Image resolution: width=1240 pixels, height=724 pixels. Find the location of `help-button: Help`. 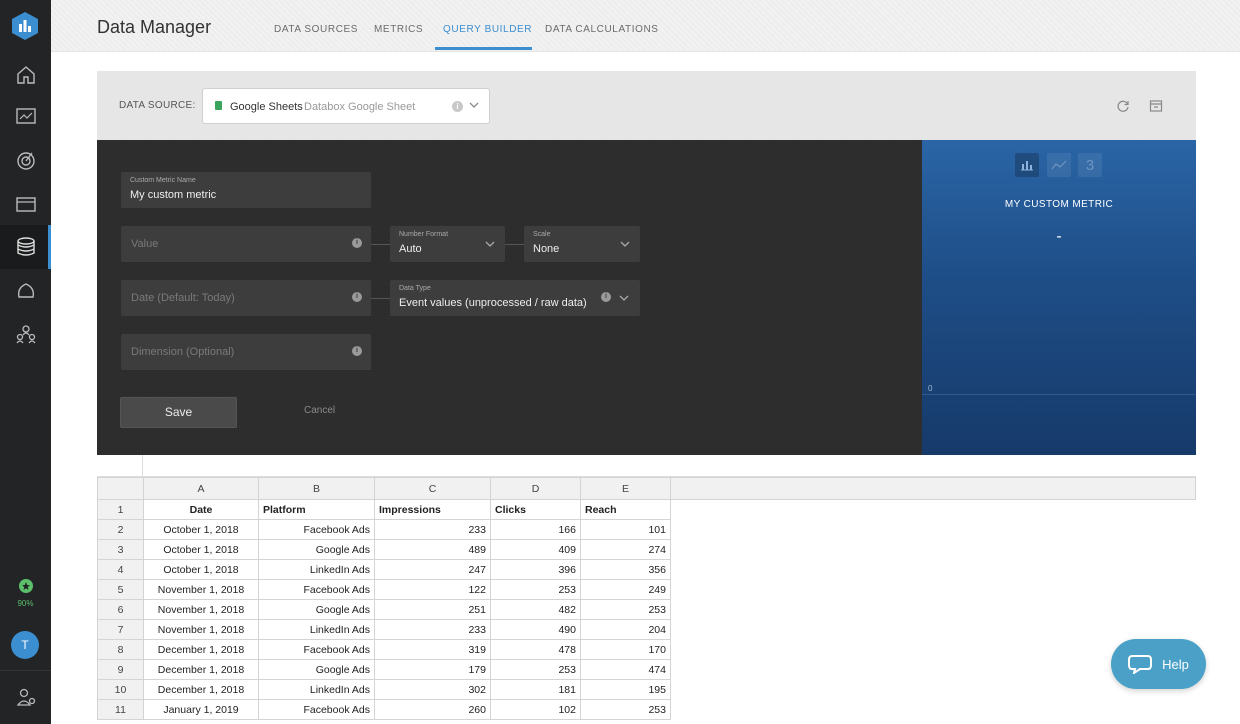

help-button: Help is located at coordinates (1158, 664).